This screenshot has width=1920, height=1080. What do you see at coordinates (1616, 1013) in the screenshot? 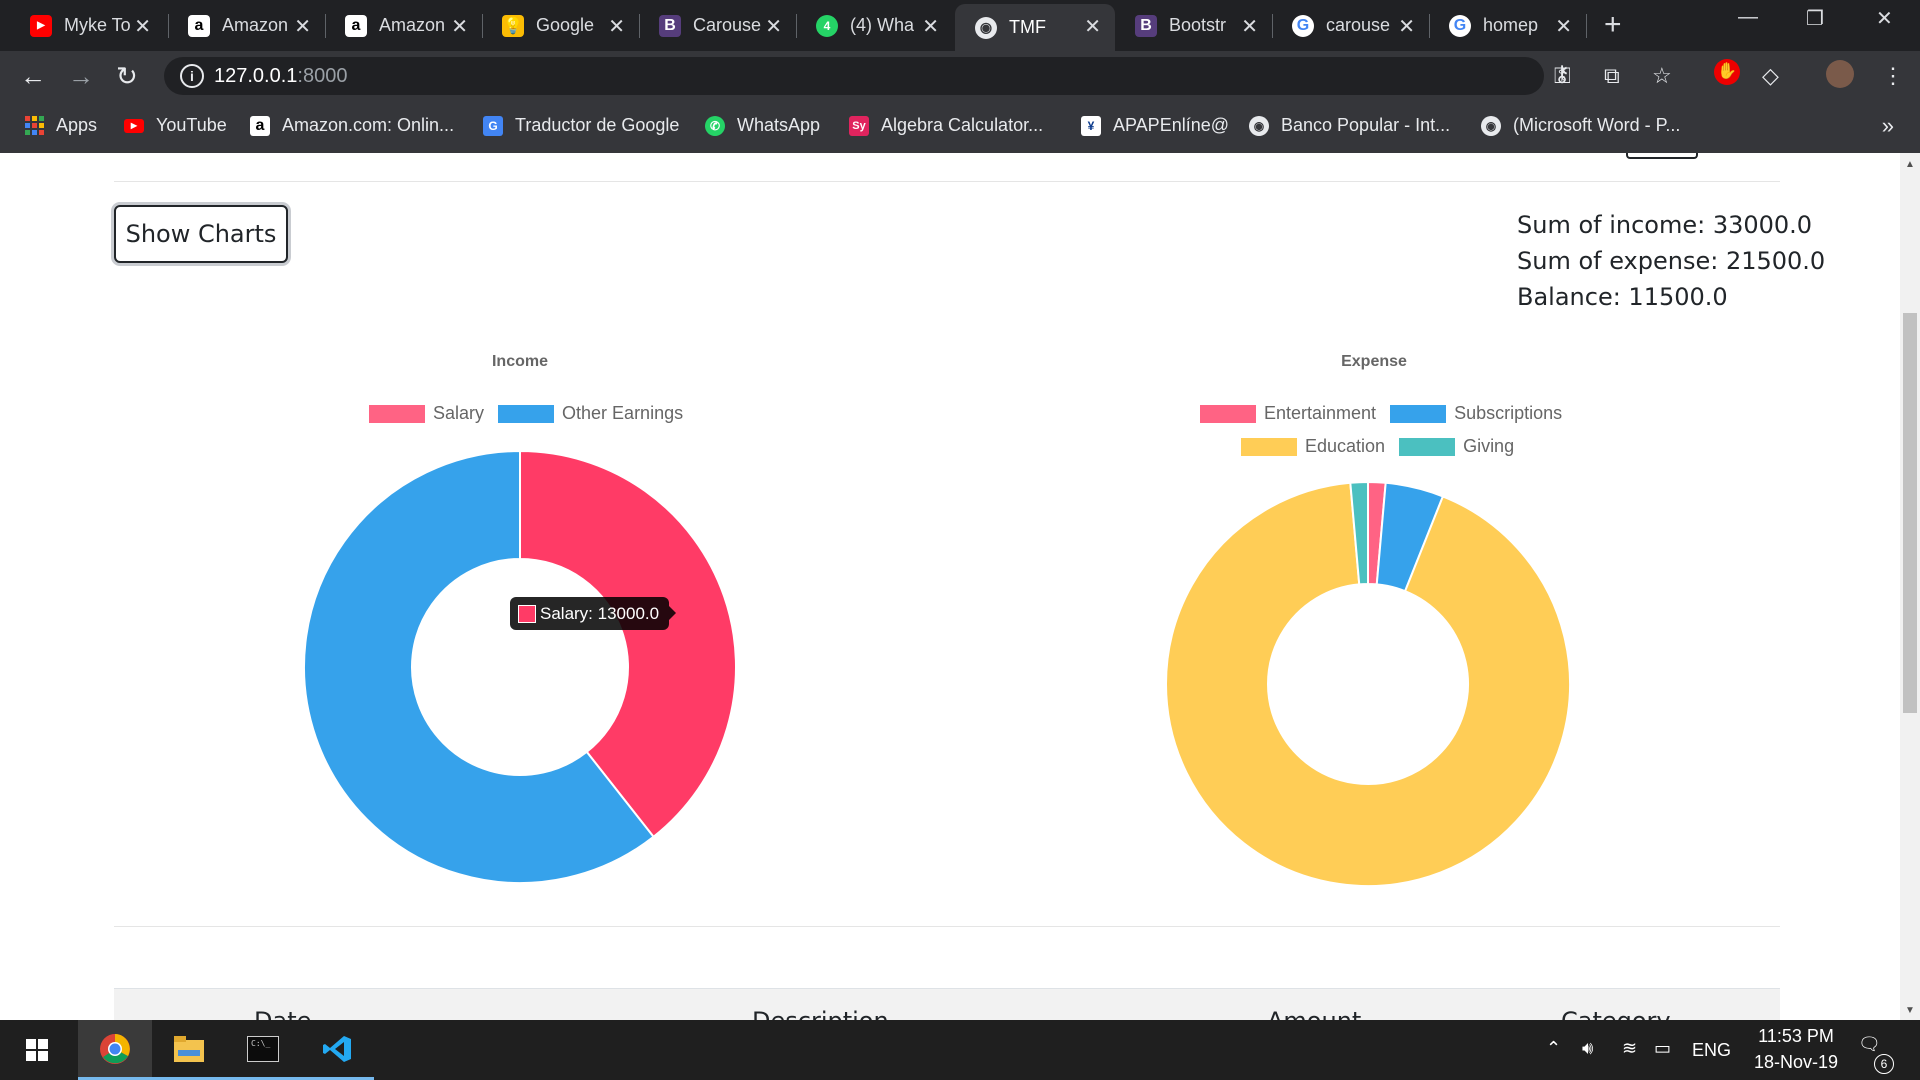
I see `column-header-category: Category` at bounding box center [1616, 1013].